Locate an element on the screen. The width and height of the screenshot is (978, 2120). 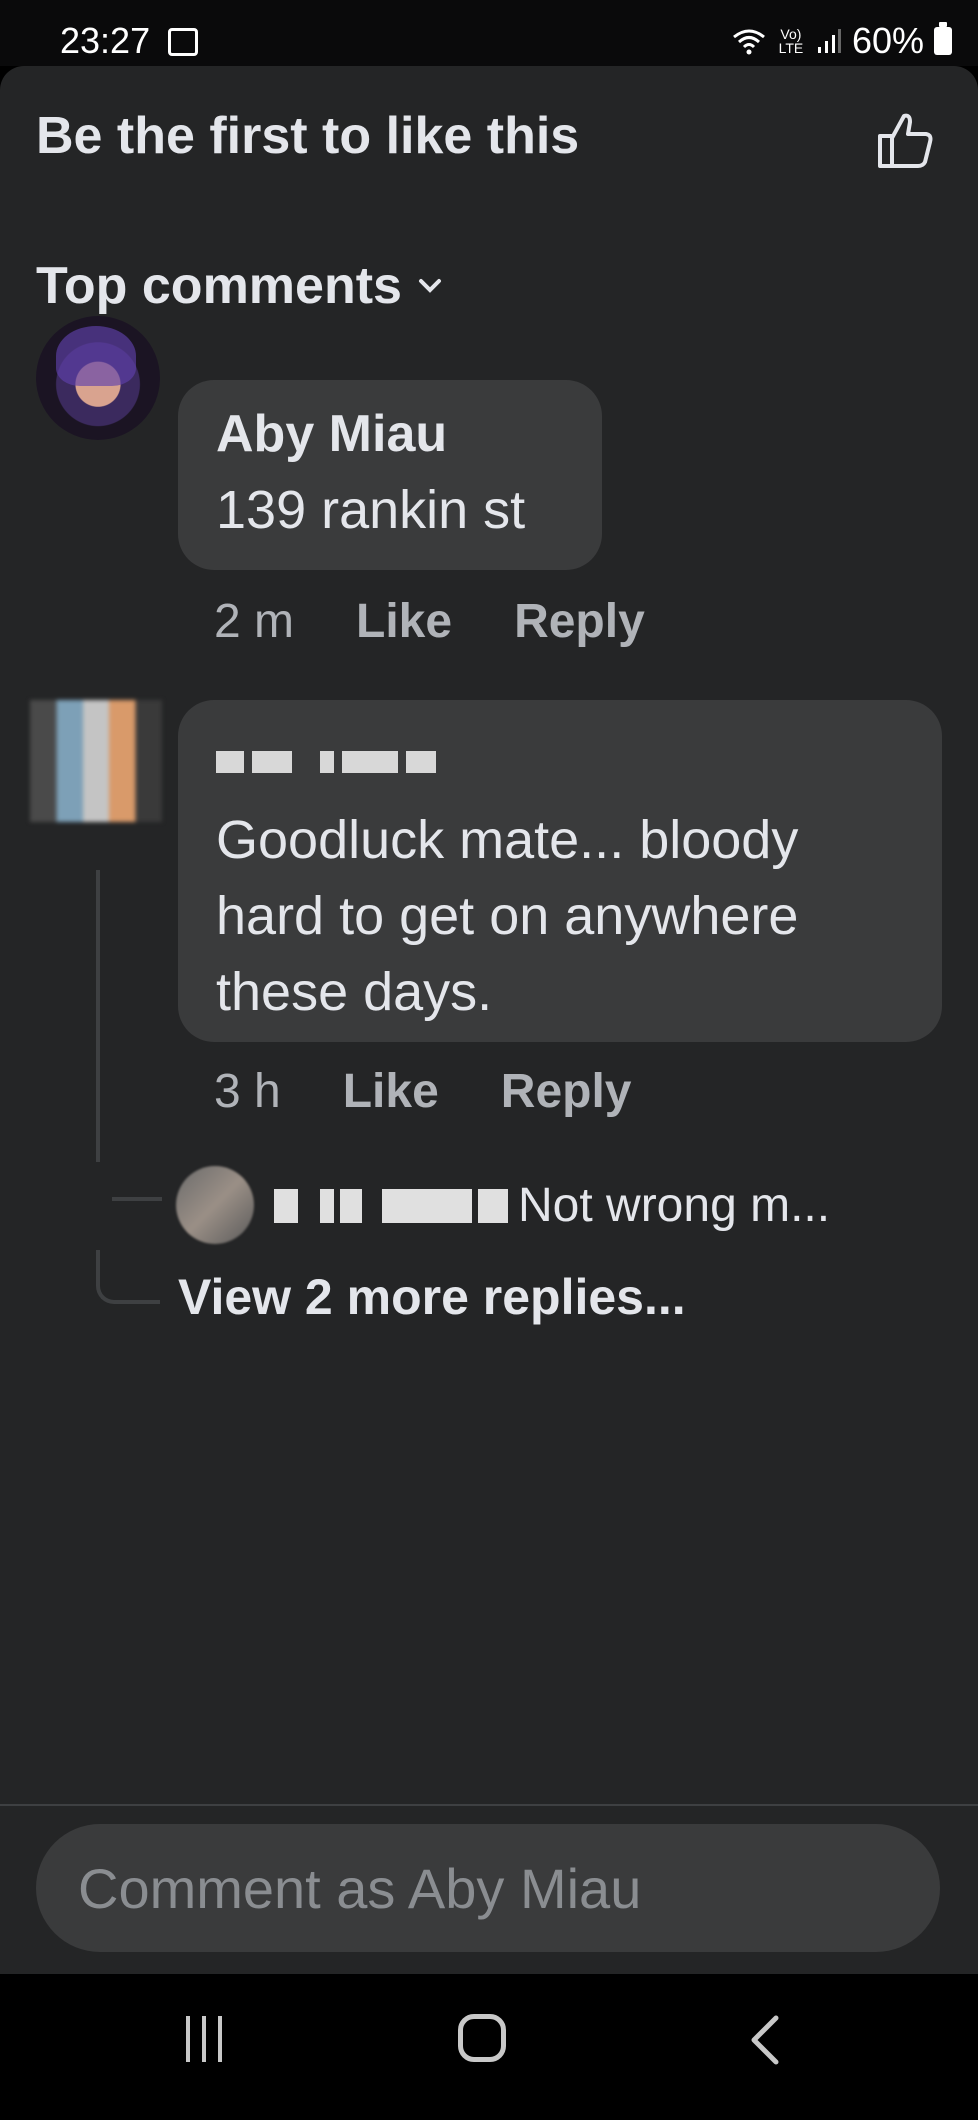
comment-input is located at coordinates (508, 1888).